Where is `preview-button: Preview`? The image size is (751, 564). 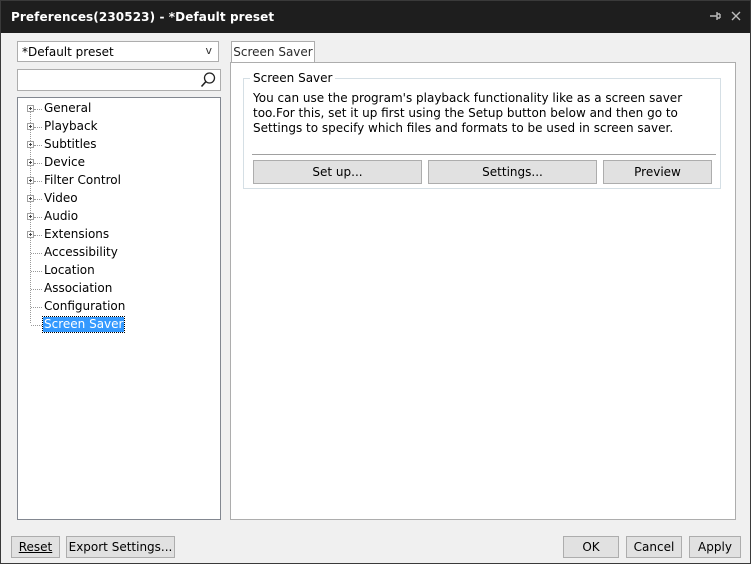 preview-button: Preview is located at coordinates (657, 172).